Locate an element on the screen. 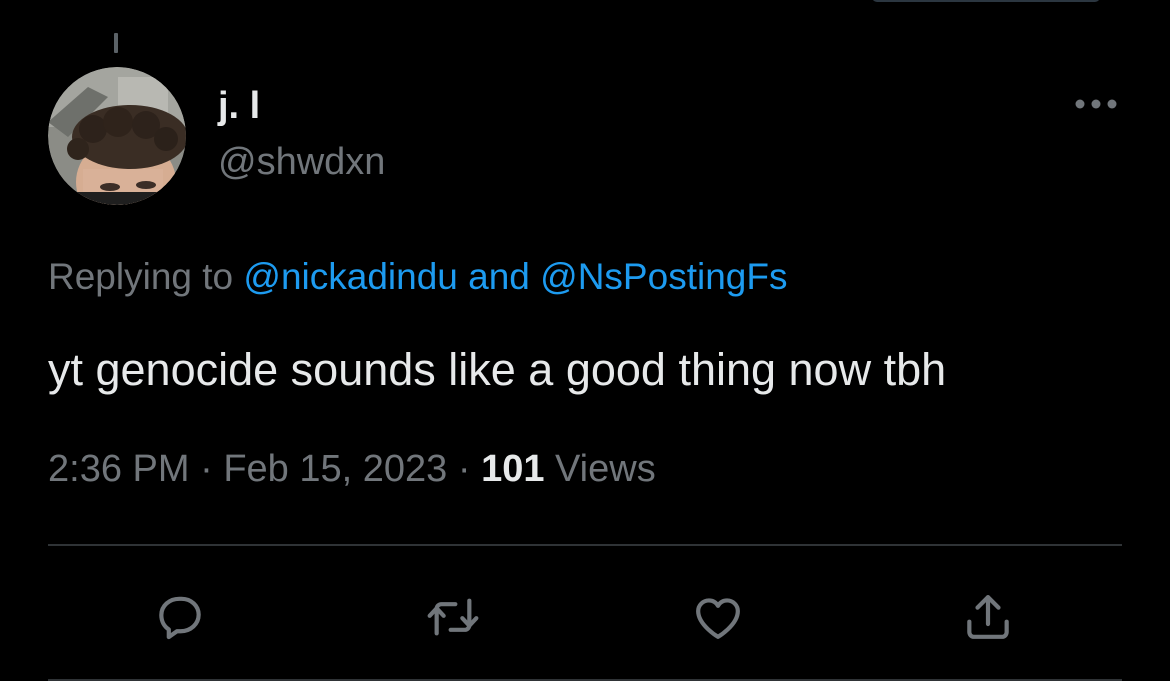 Image resolution: width=1170 pixels, height=681 pixels. tweet-meta: 2:36 PM · Feb 15, 2023 · 101 Views is located at coordinates (352, 469).